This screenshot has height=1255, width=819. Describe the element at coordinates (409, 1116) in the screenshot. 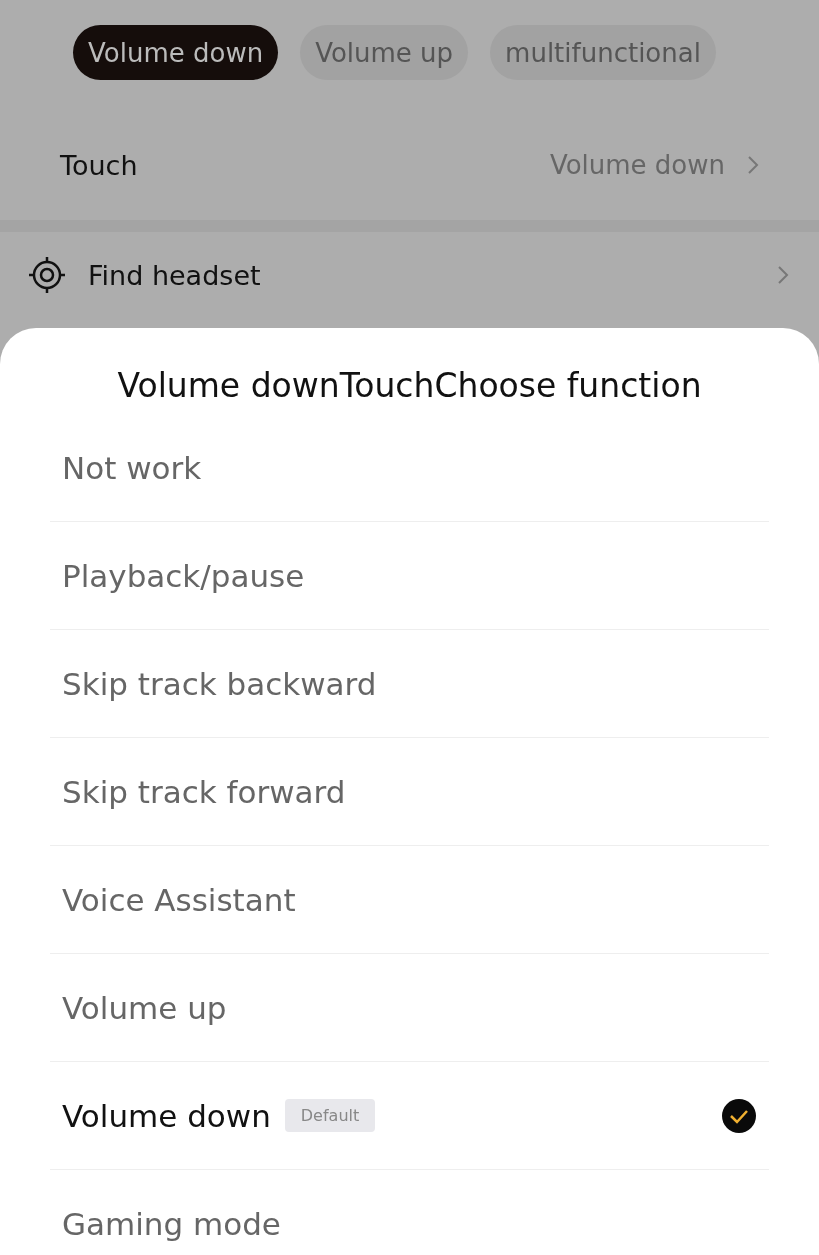

I see `option-item: Volume down Default` at that location.